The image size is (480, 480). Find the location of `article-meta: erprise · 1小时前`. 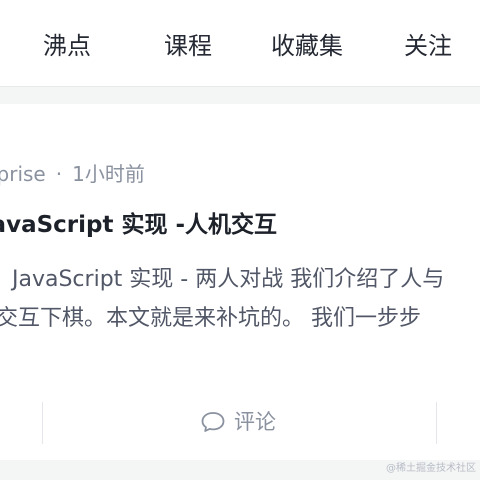

article-meta: erprise · 1小时前 is located at coordinates (72, 172).